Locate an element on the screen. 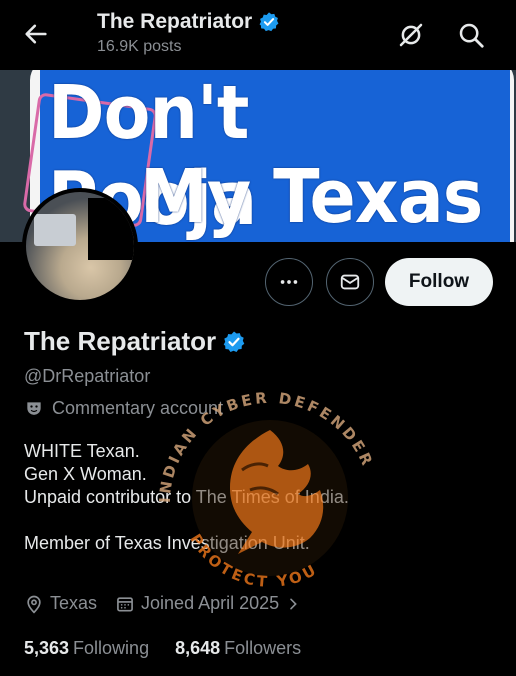 Image resolution: width=516 pixels, height=676 pixels. top-bar: The Repatriator 16.9K posts is located at coordinates (258, 35).